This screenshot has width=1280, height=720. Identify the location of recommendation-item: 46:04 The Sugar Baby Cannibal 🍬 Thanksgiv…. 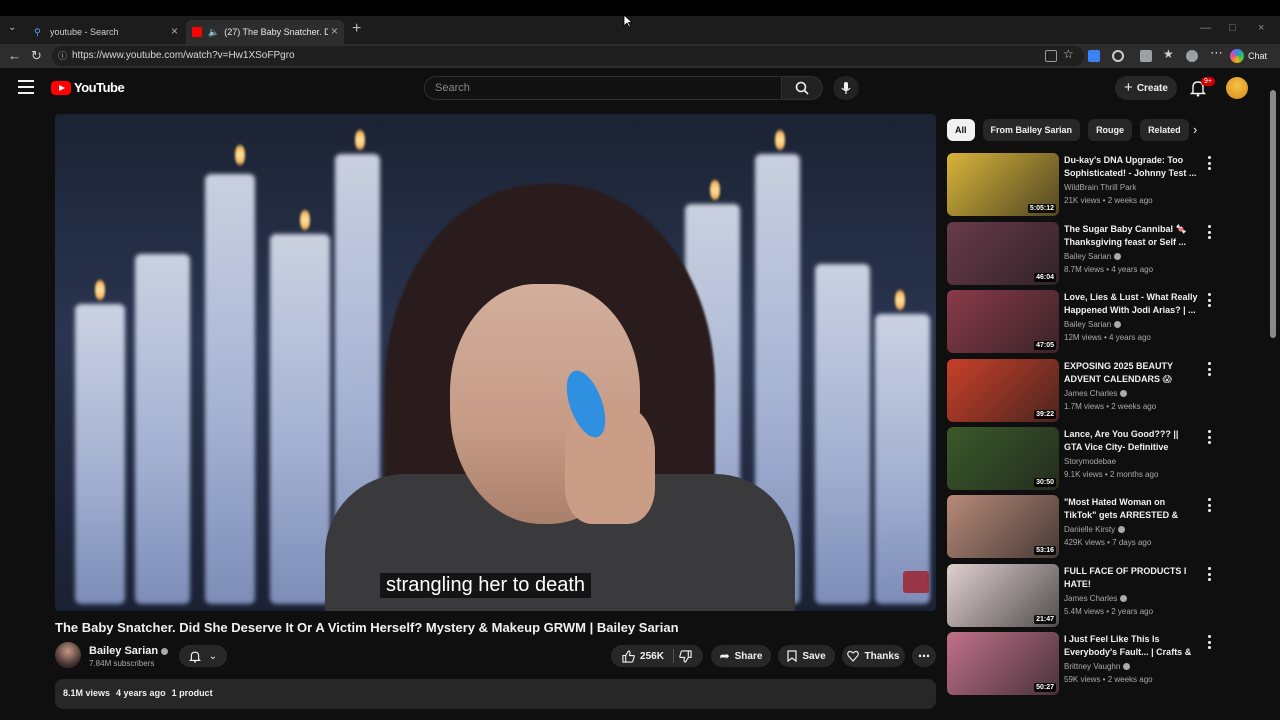
(1085, 254).